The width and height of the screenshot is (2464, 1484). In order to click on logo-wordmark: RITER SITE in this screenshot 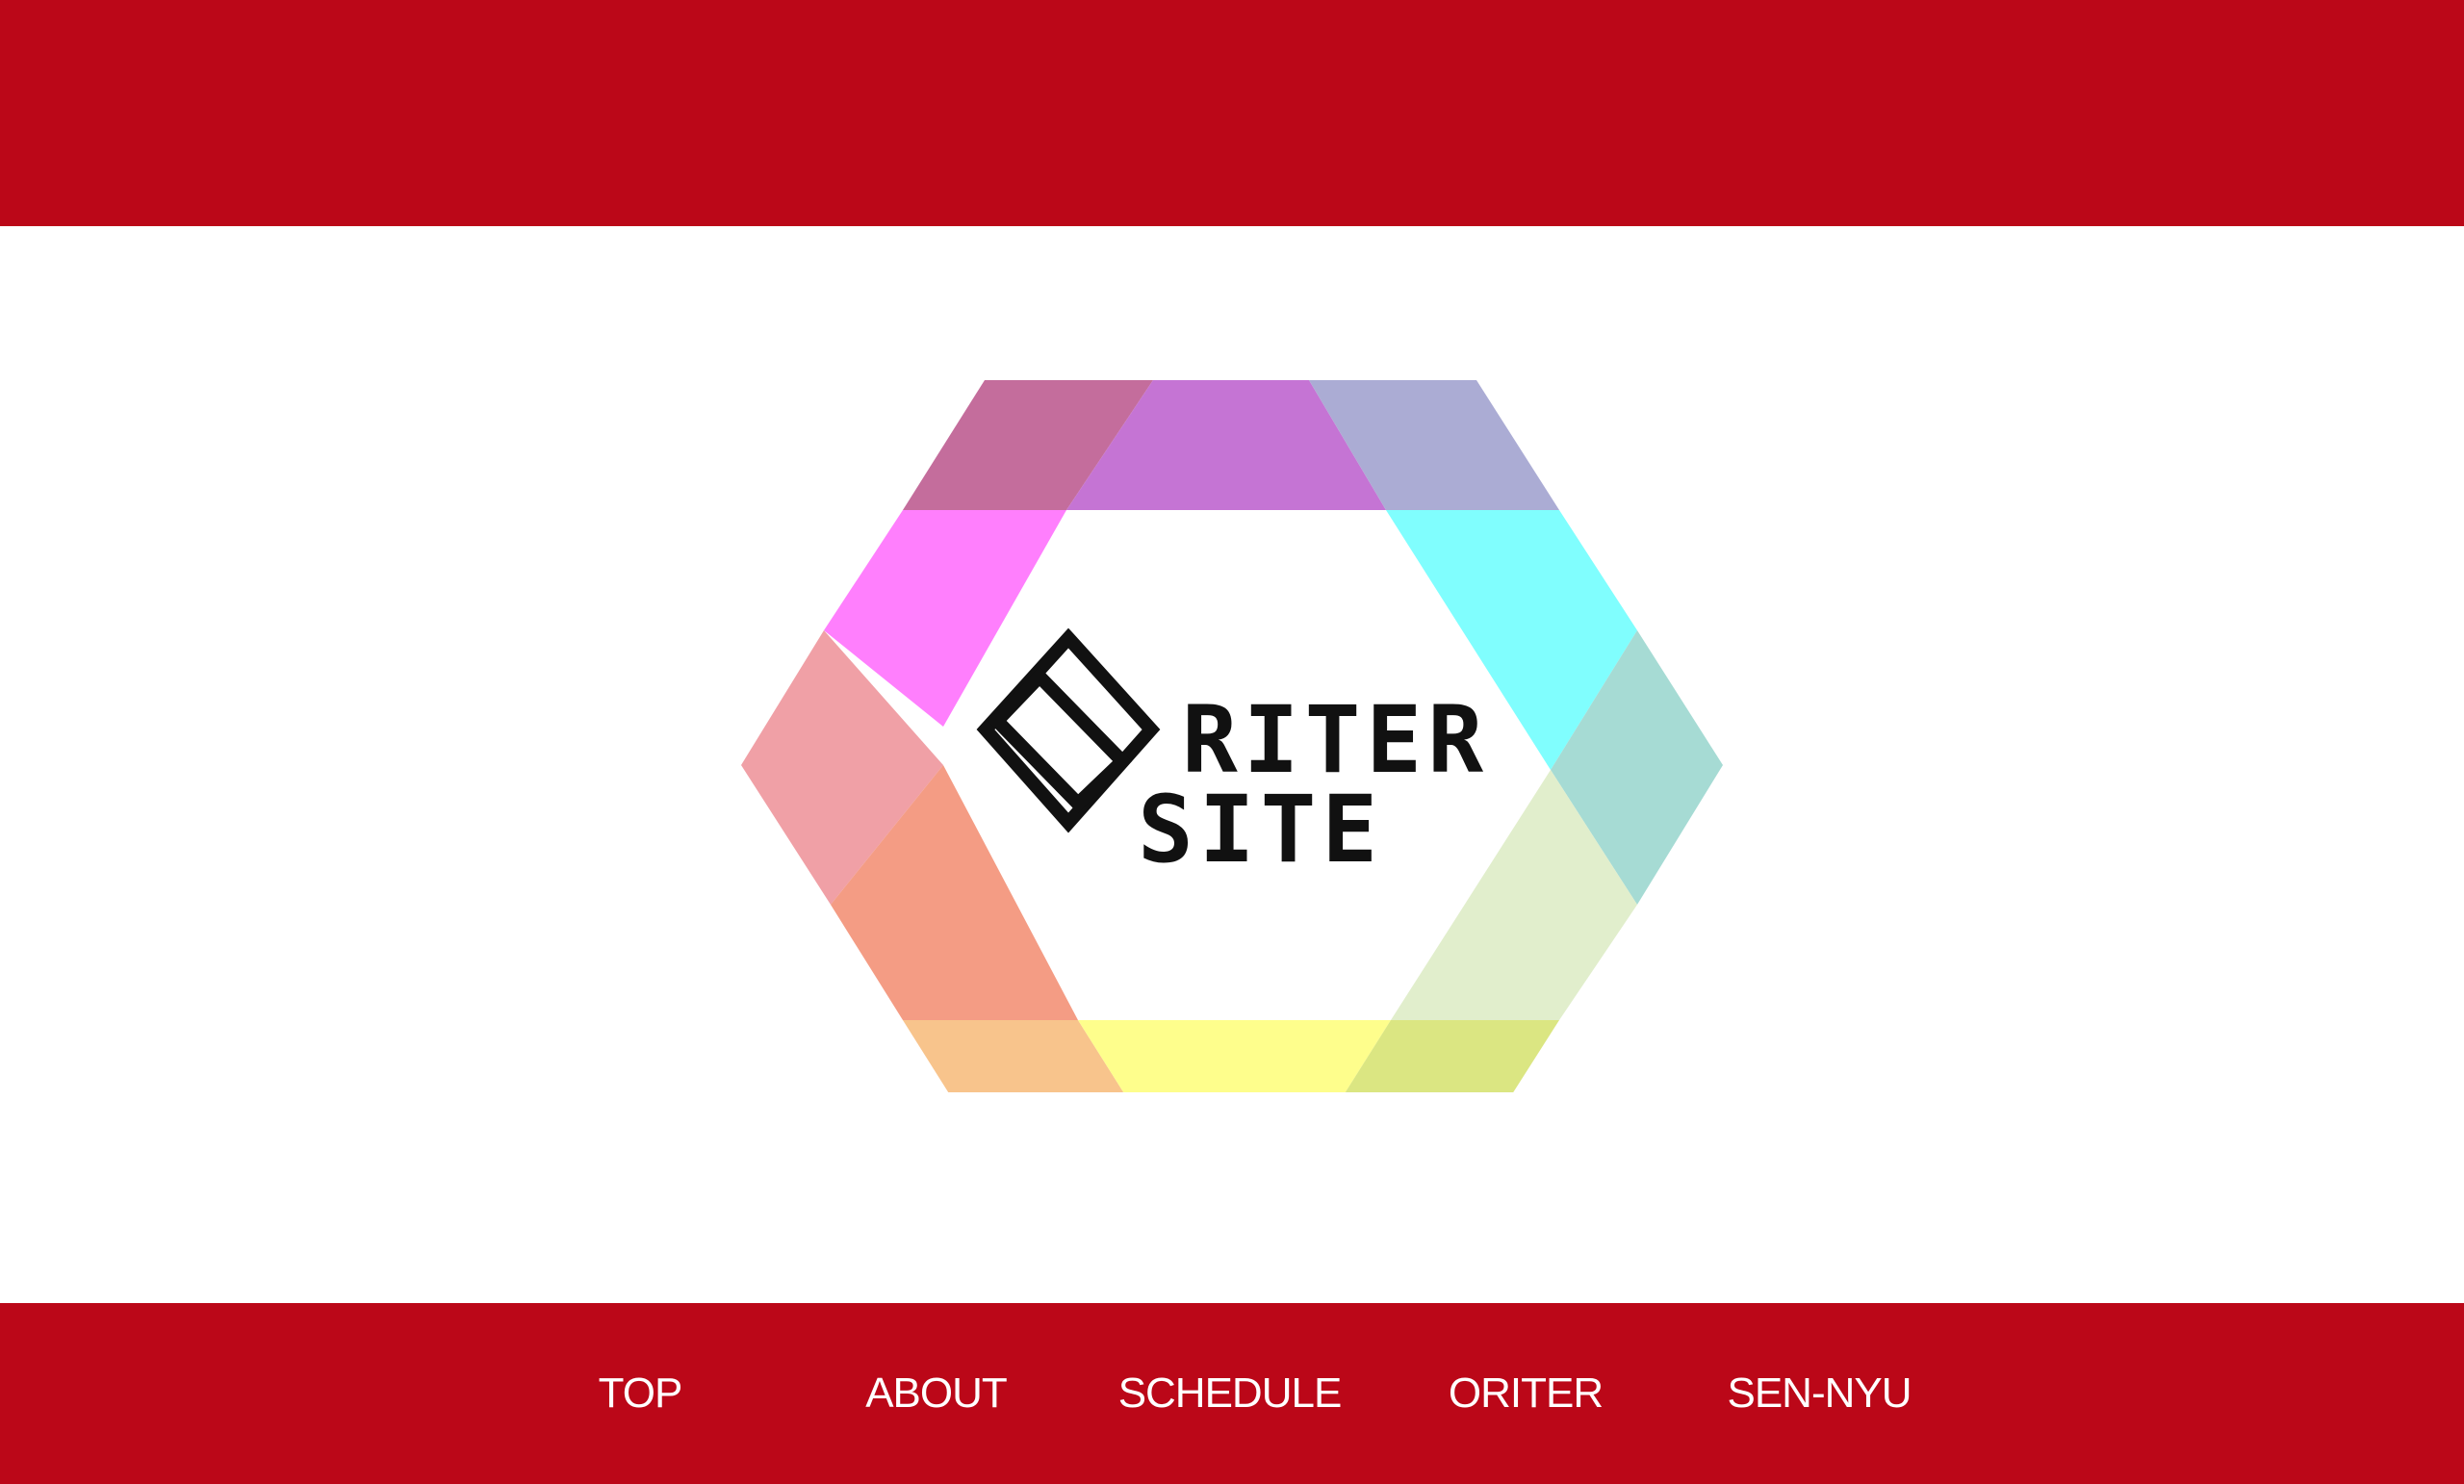, I will do `click(1310, 785)`.